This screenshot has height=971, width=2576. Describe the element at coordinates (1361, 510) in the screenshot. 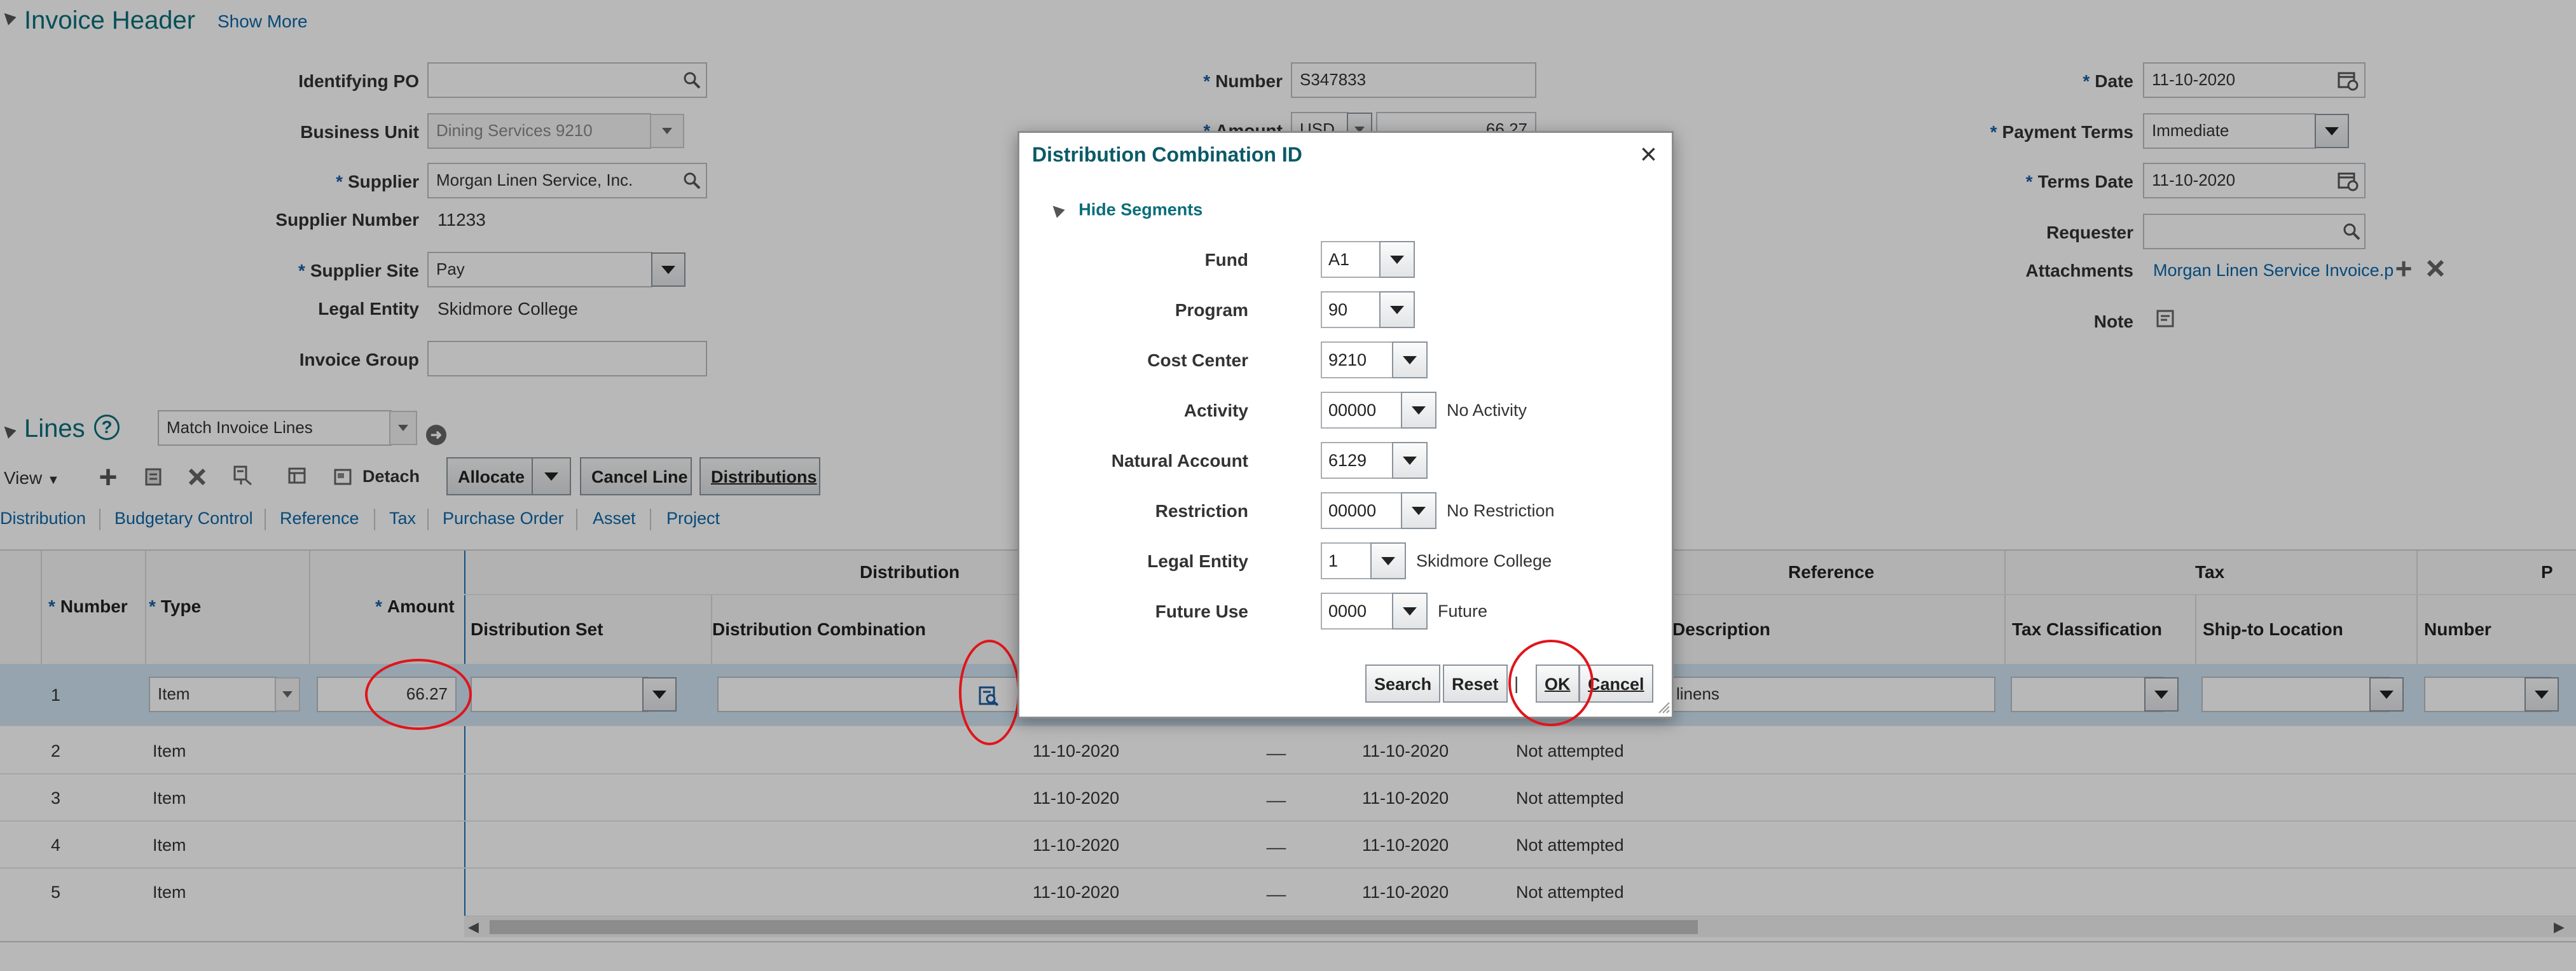

I see `segment-input-restriction: 00000` at that location.